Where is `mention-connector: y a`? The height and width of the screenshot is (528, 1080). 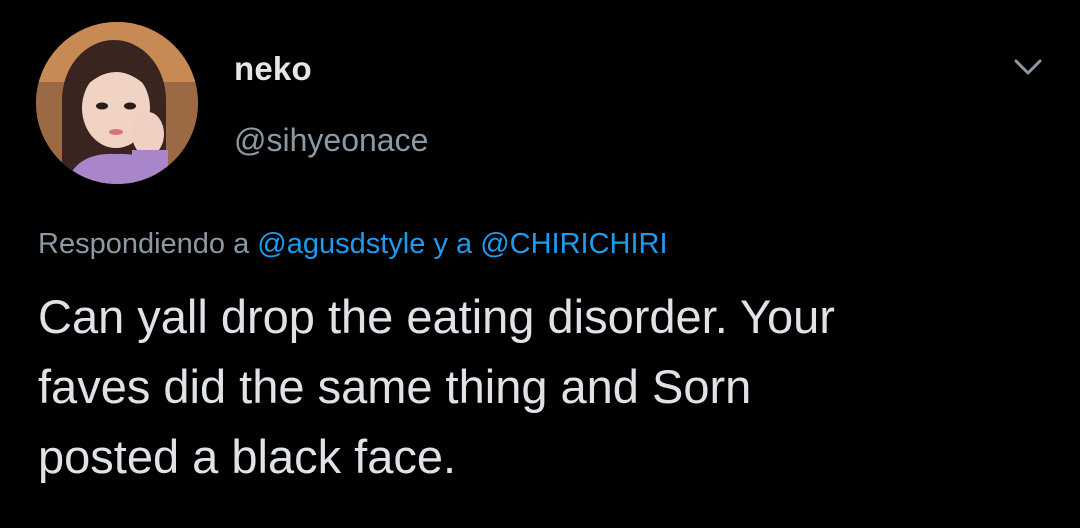
mention-connector: y a is located at coordinates (453, 244).